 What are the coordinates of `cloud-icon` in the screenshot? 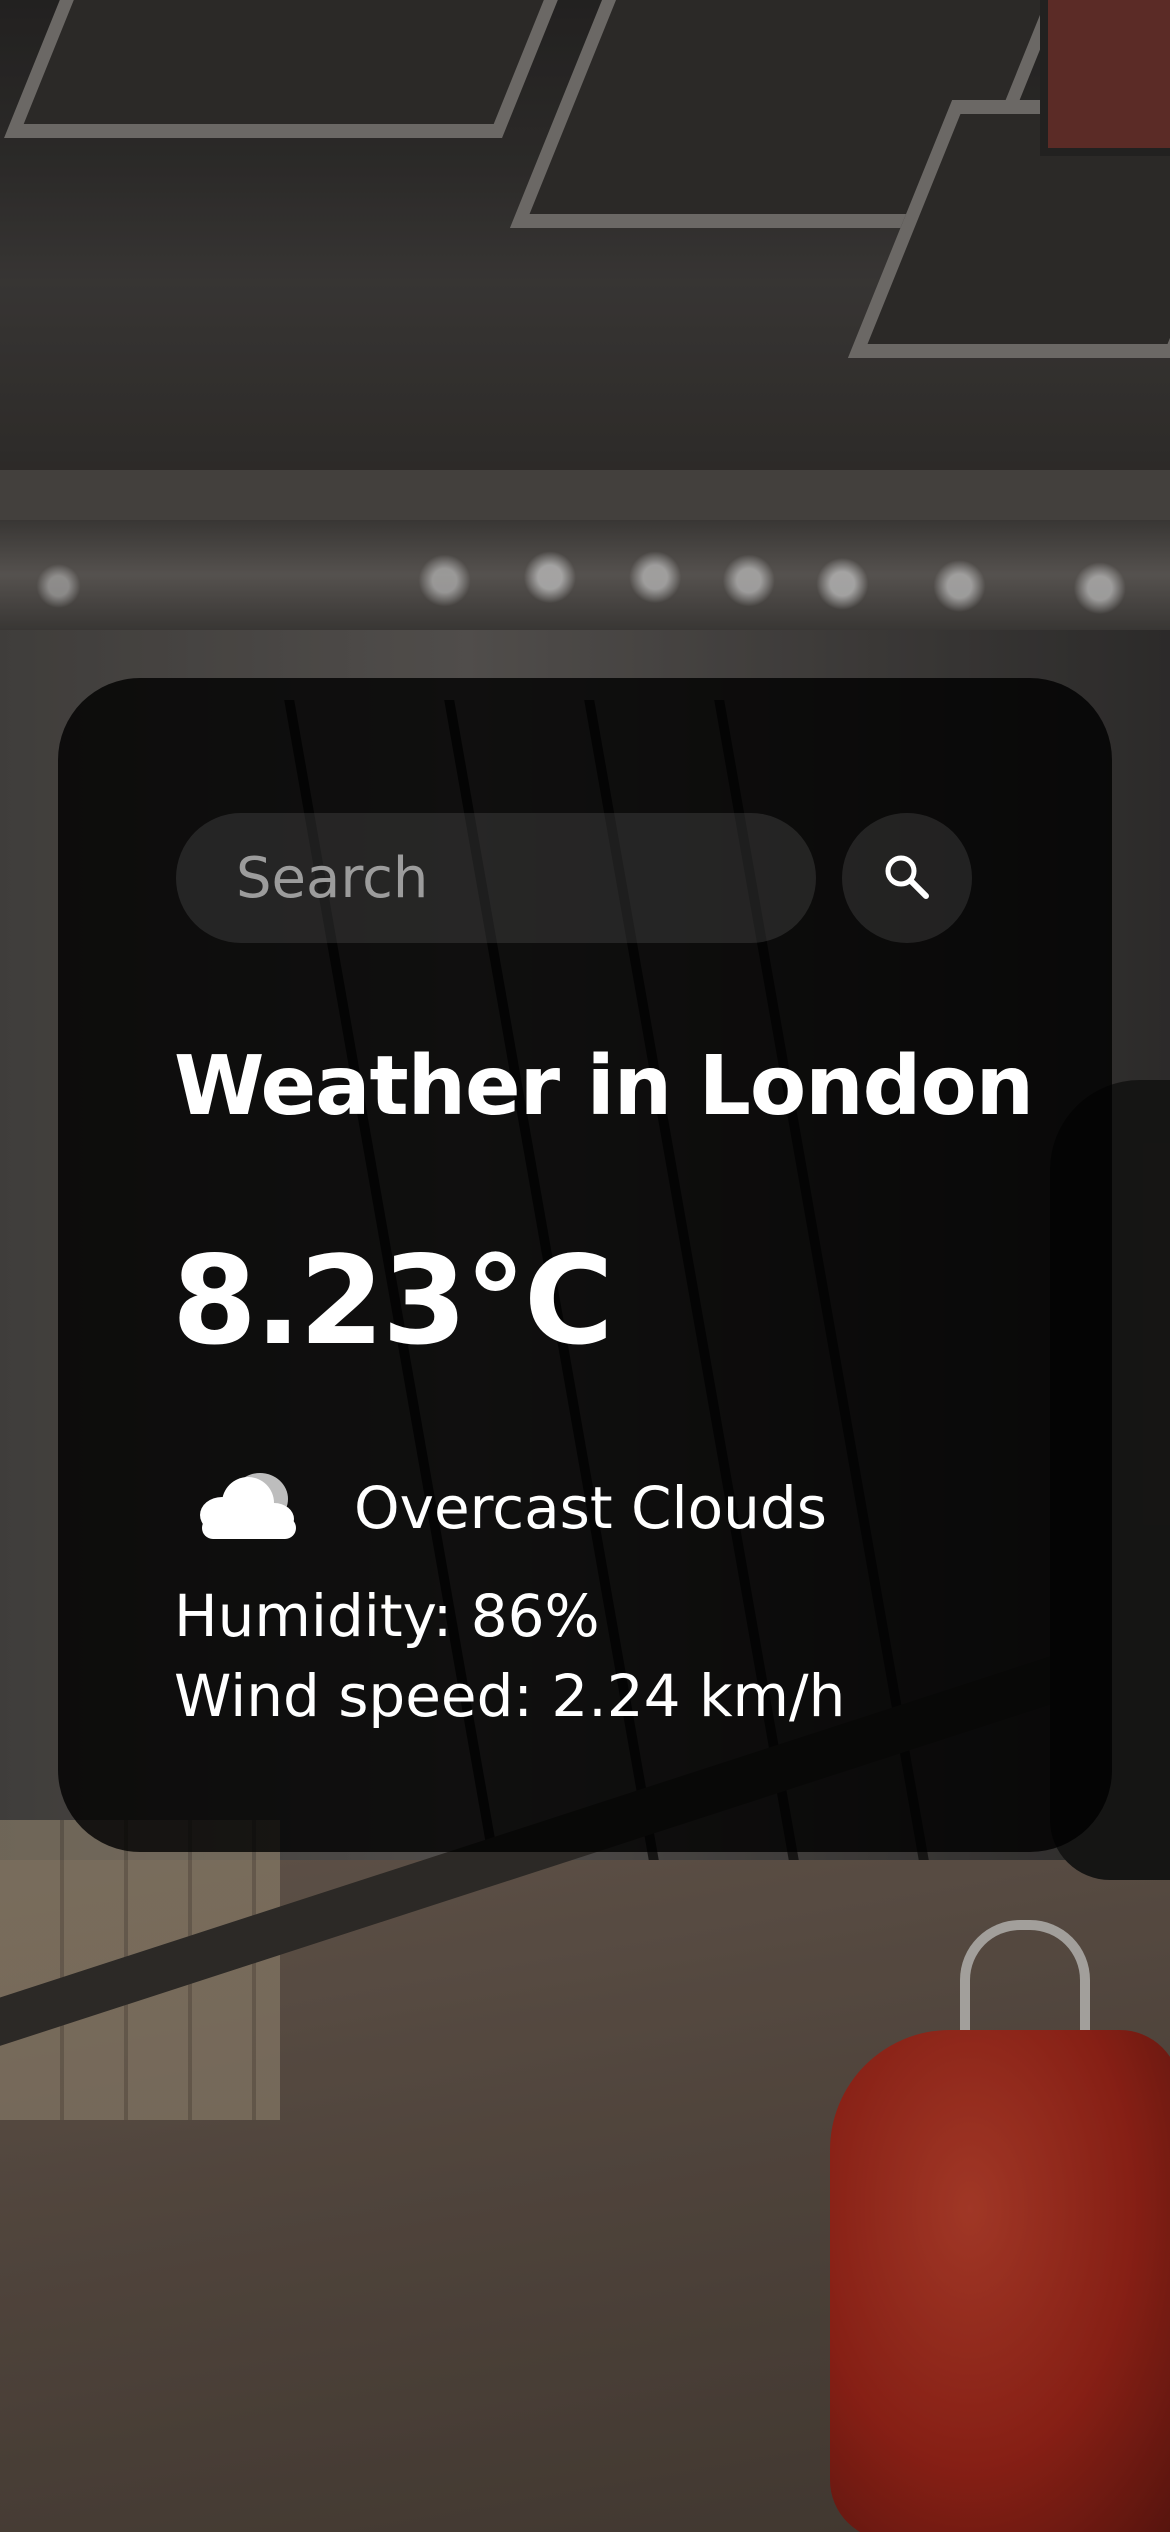 It's located at (248, 1508).